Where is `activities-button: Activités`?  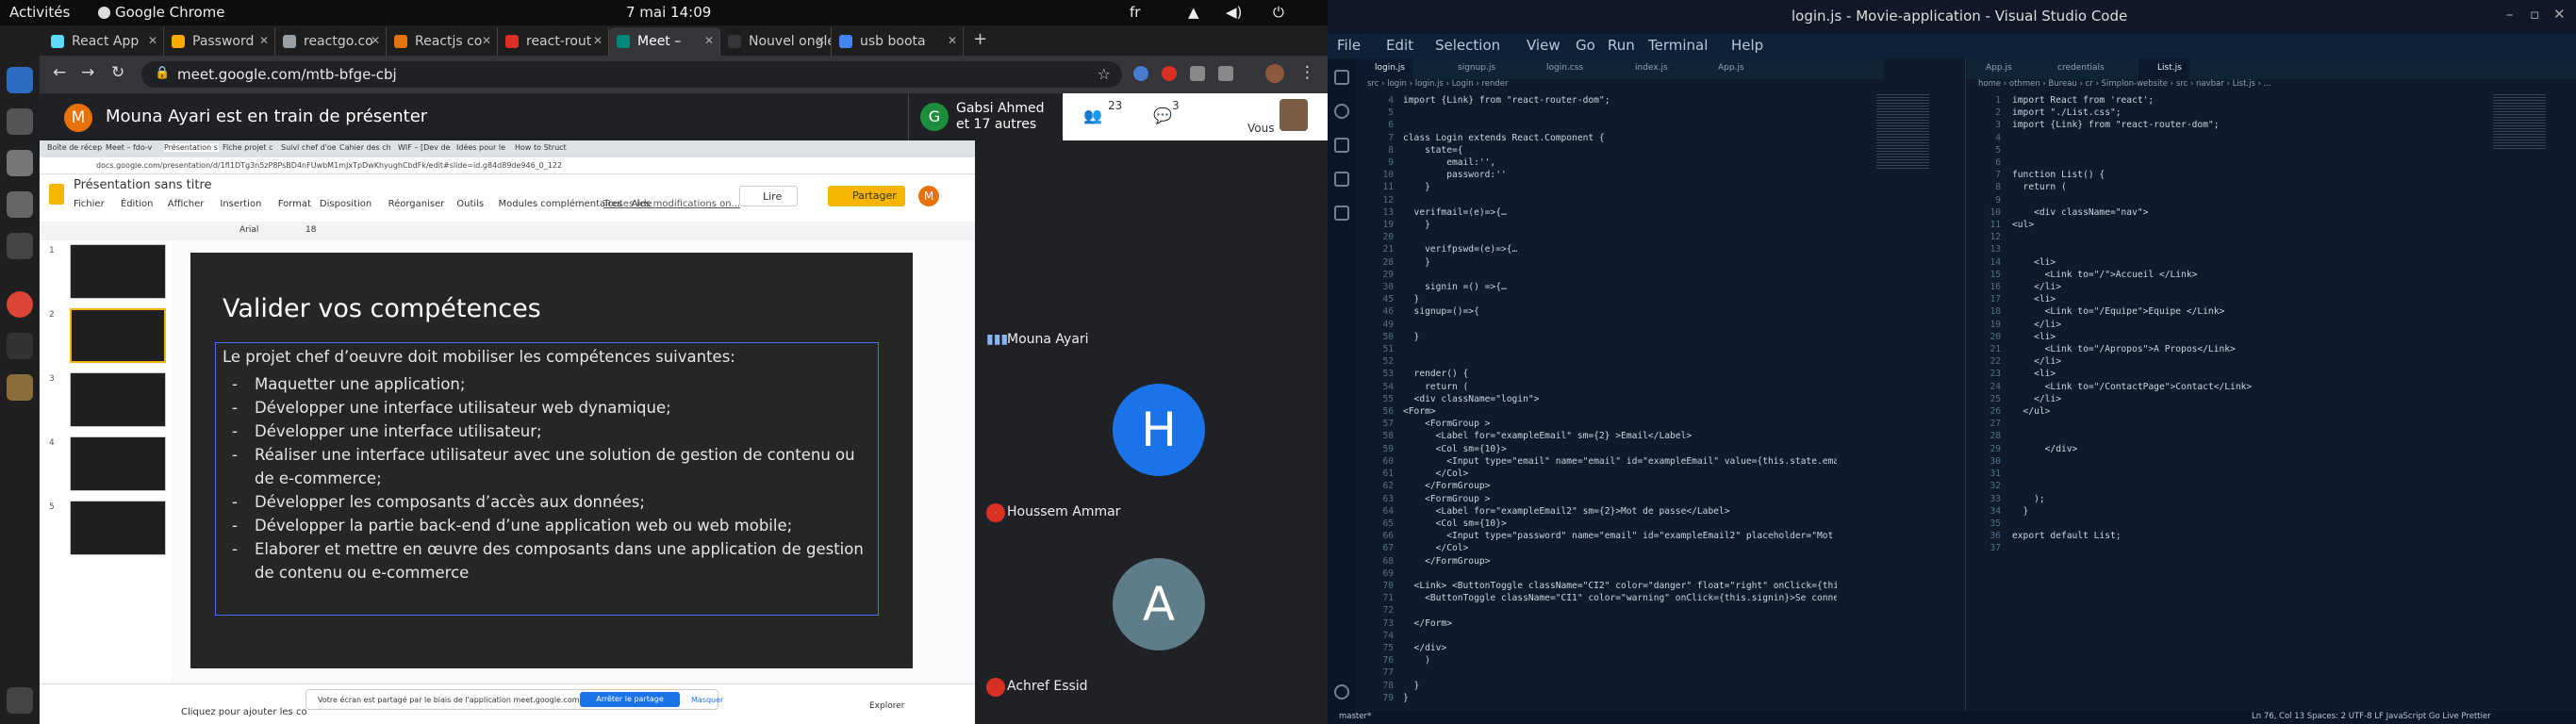
activities-button: Activités is located at coordinates (39, 12).